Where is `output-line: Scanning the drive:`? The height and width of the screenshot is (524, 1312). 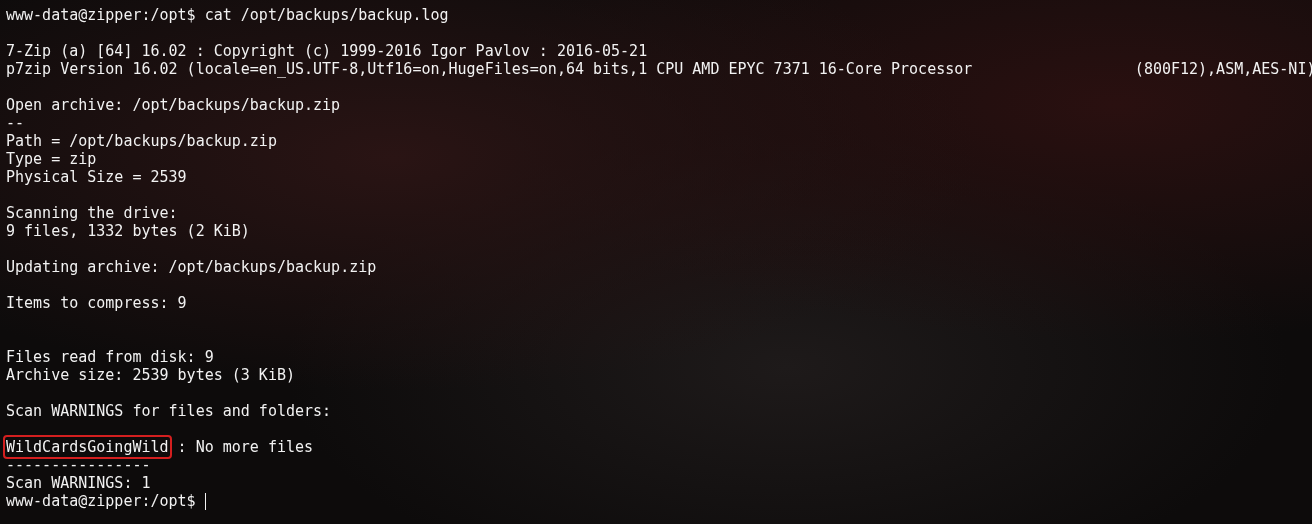 output-line: Scanning the drive: is located at coordinates (92, 213).